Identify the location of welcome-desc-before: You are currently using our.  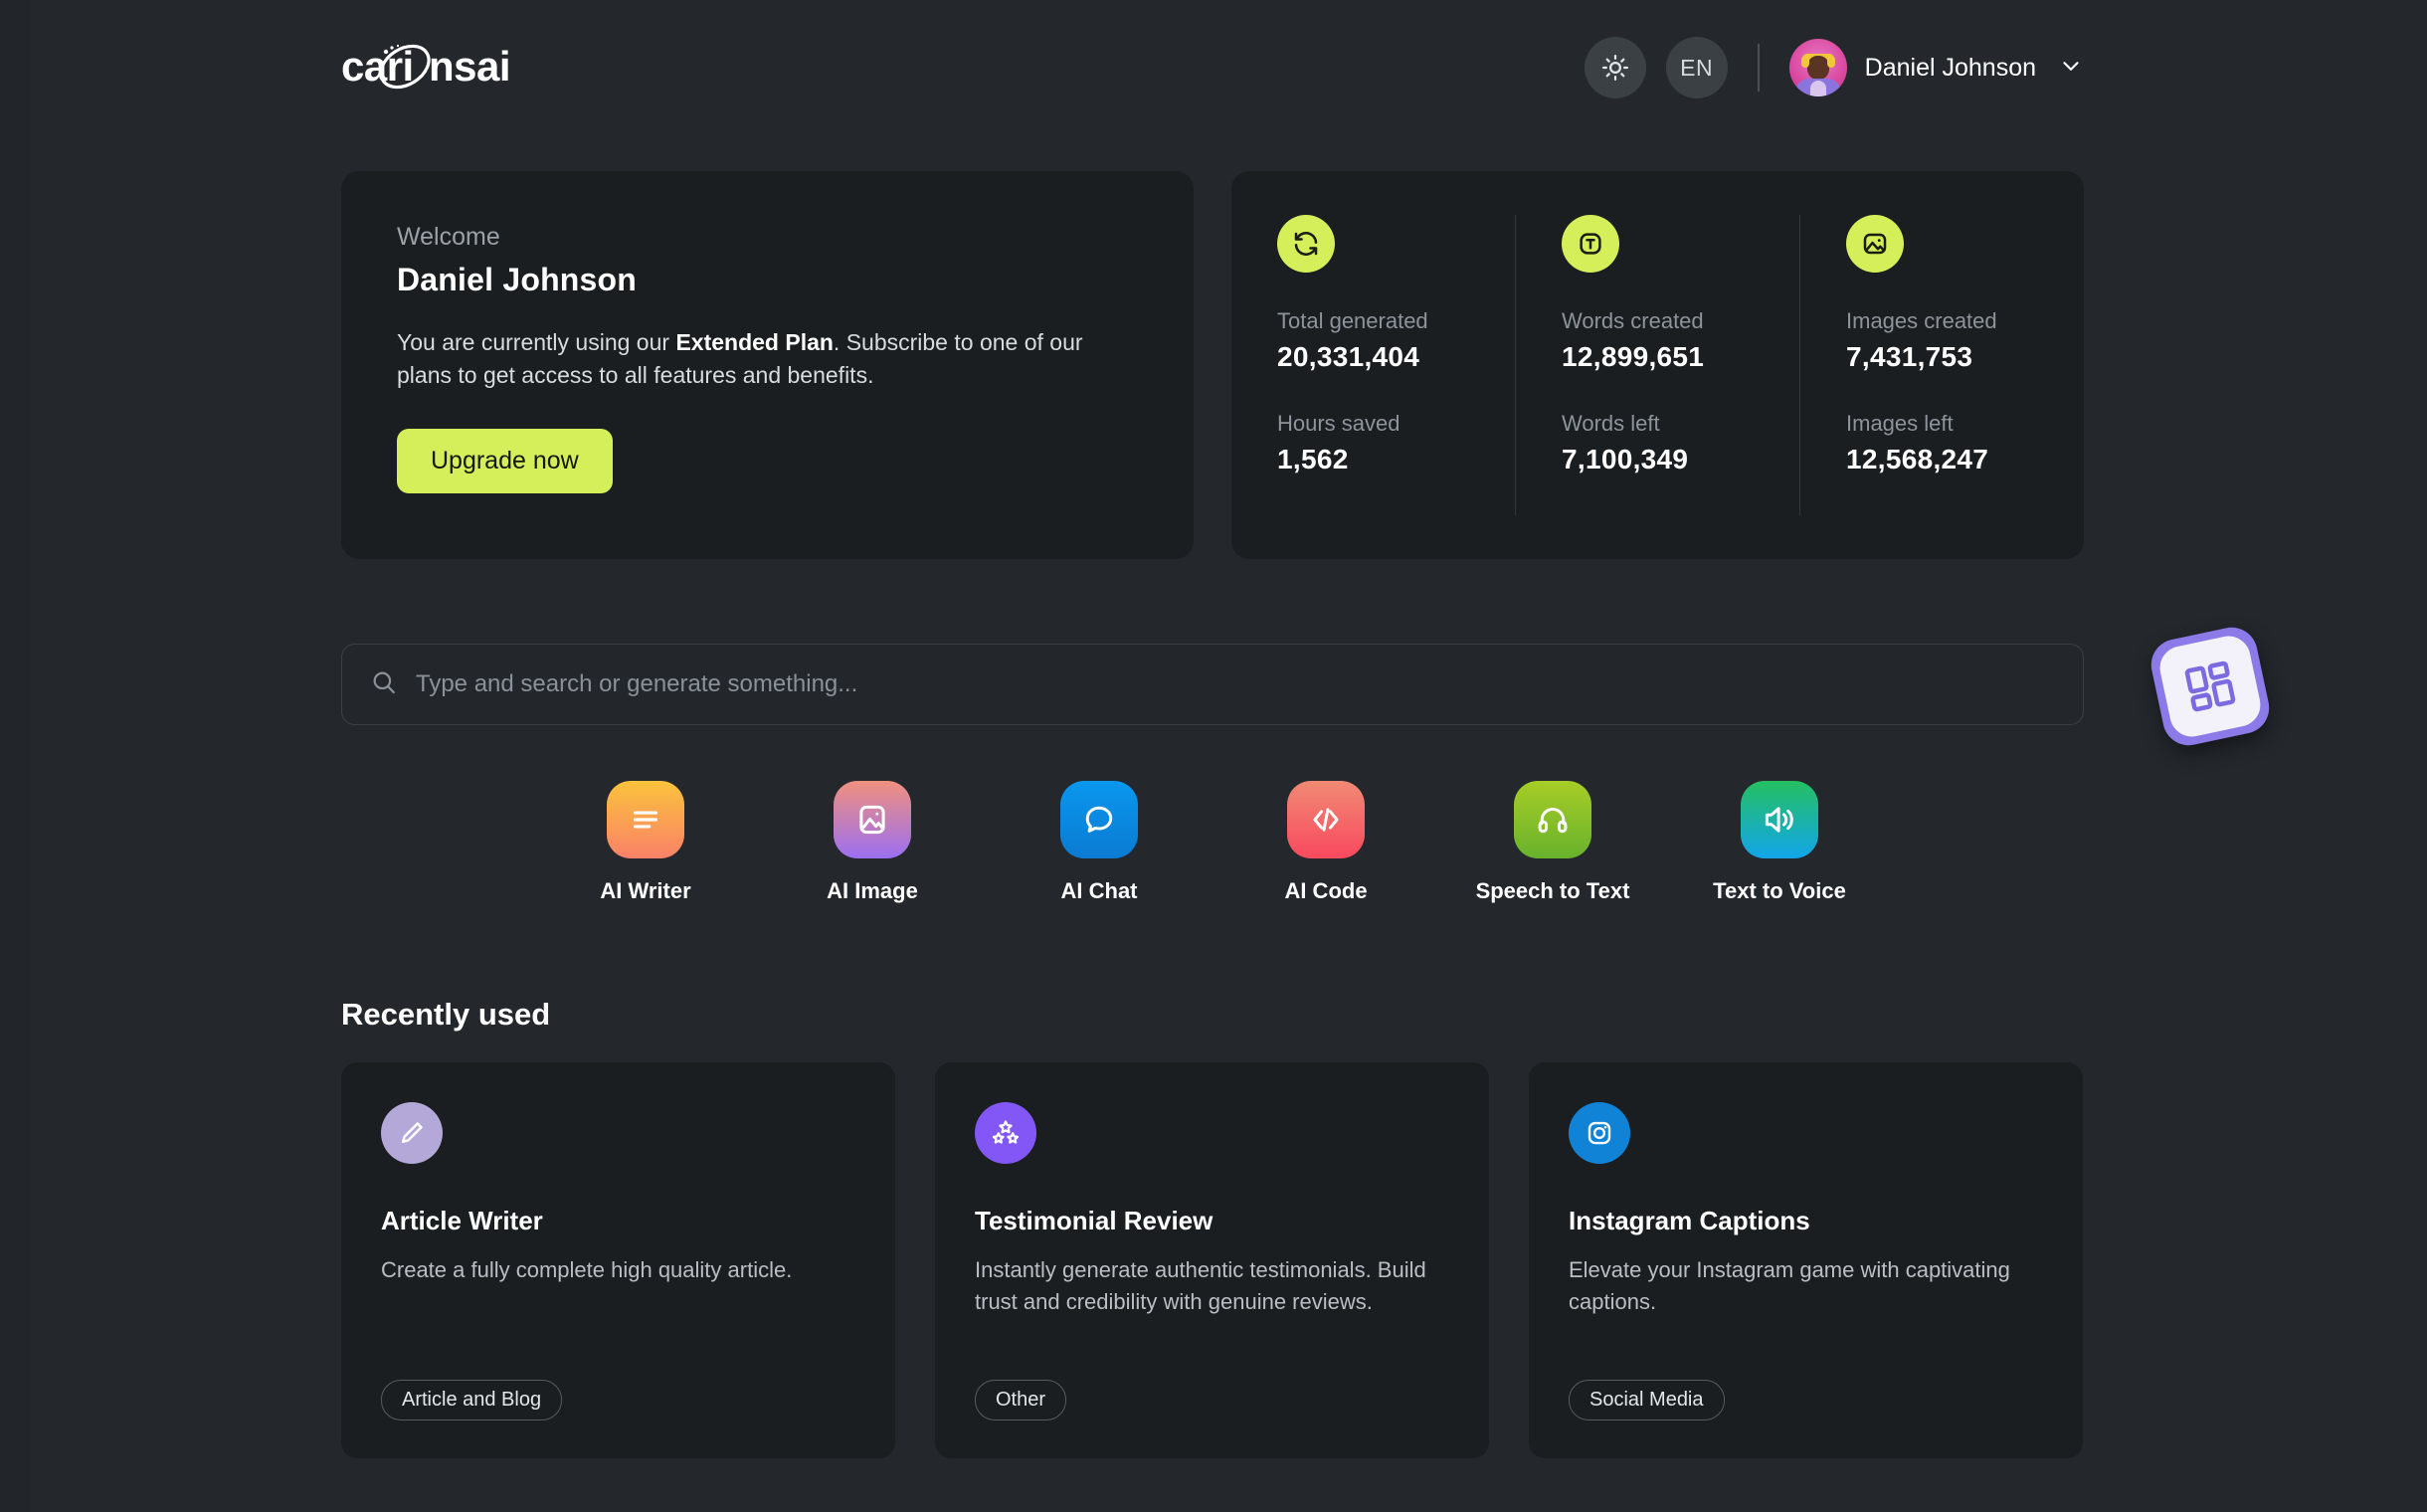
(536, 342).